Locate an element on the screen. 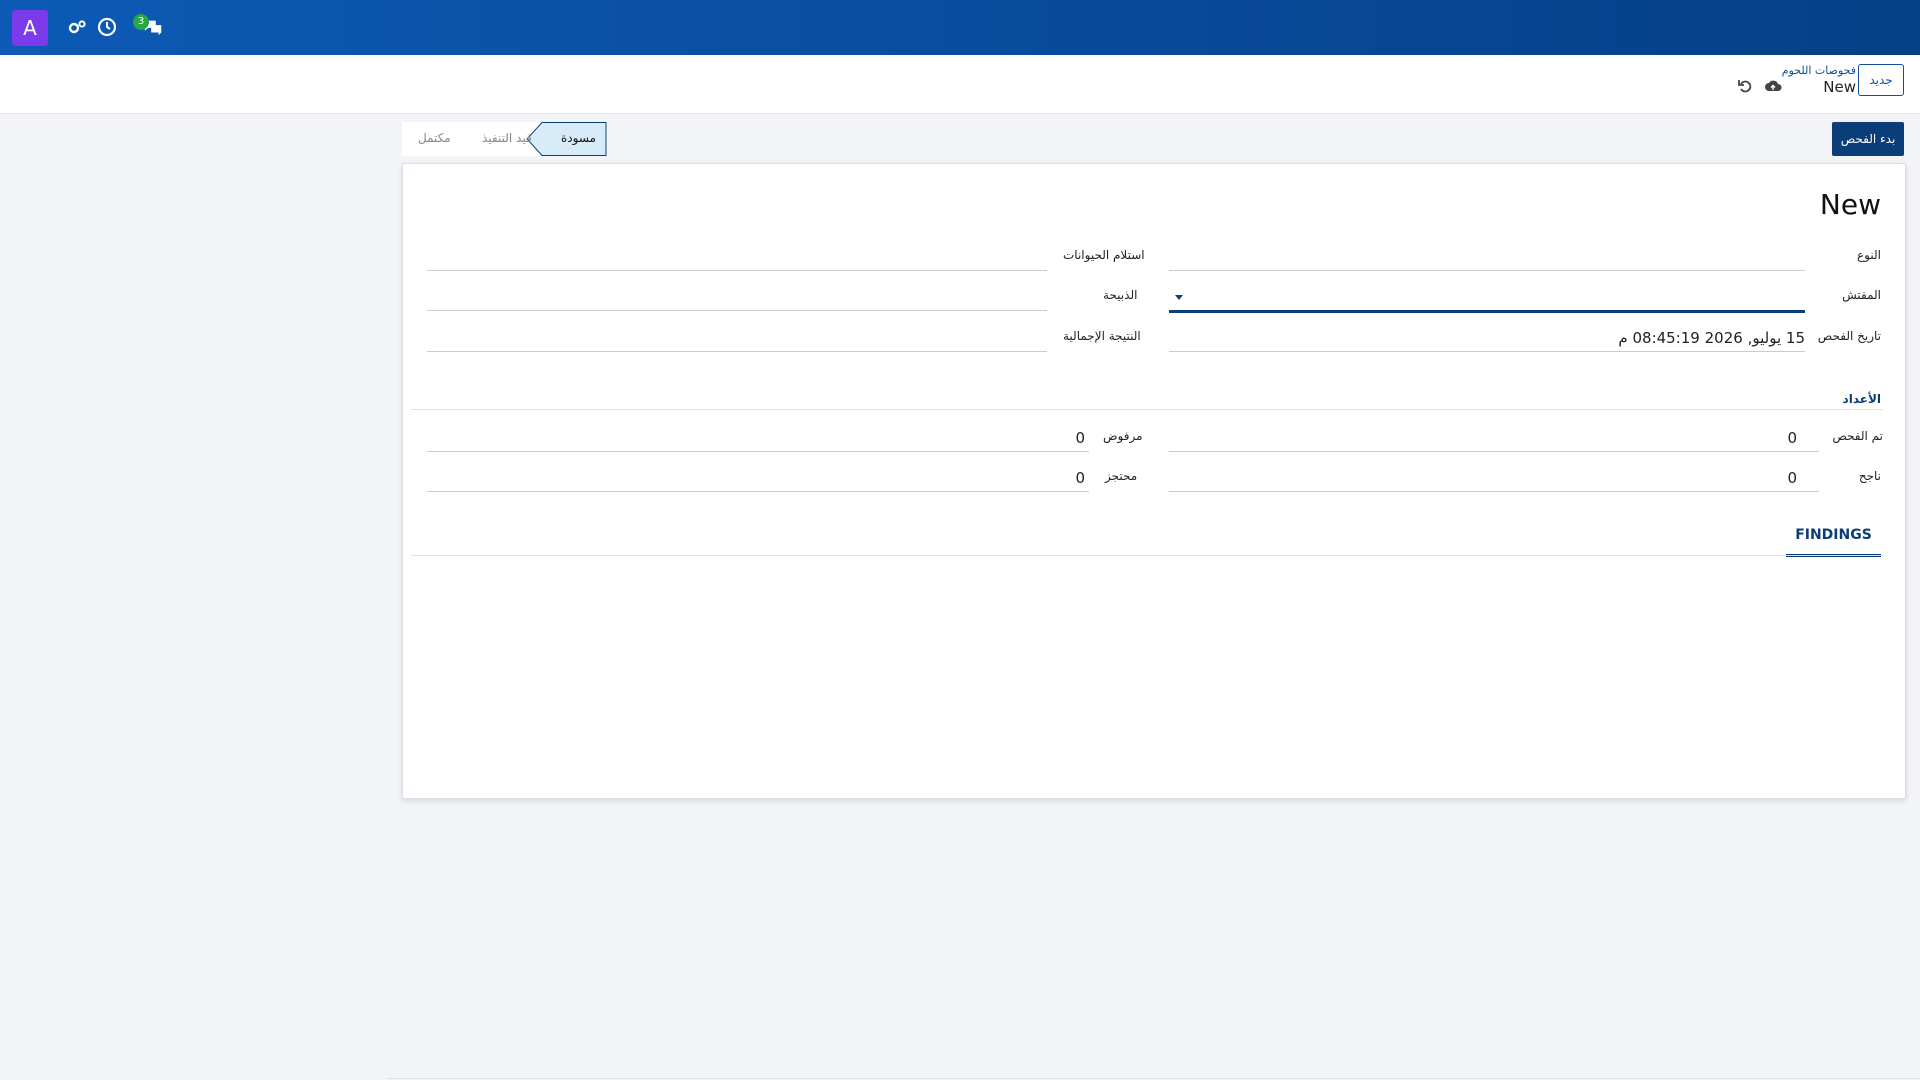 This screenshot has height=1080, width=1920. inspection-date-label: تاريخ الفحص is located at coordinates (1849, 336).